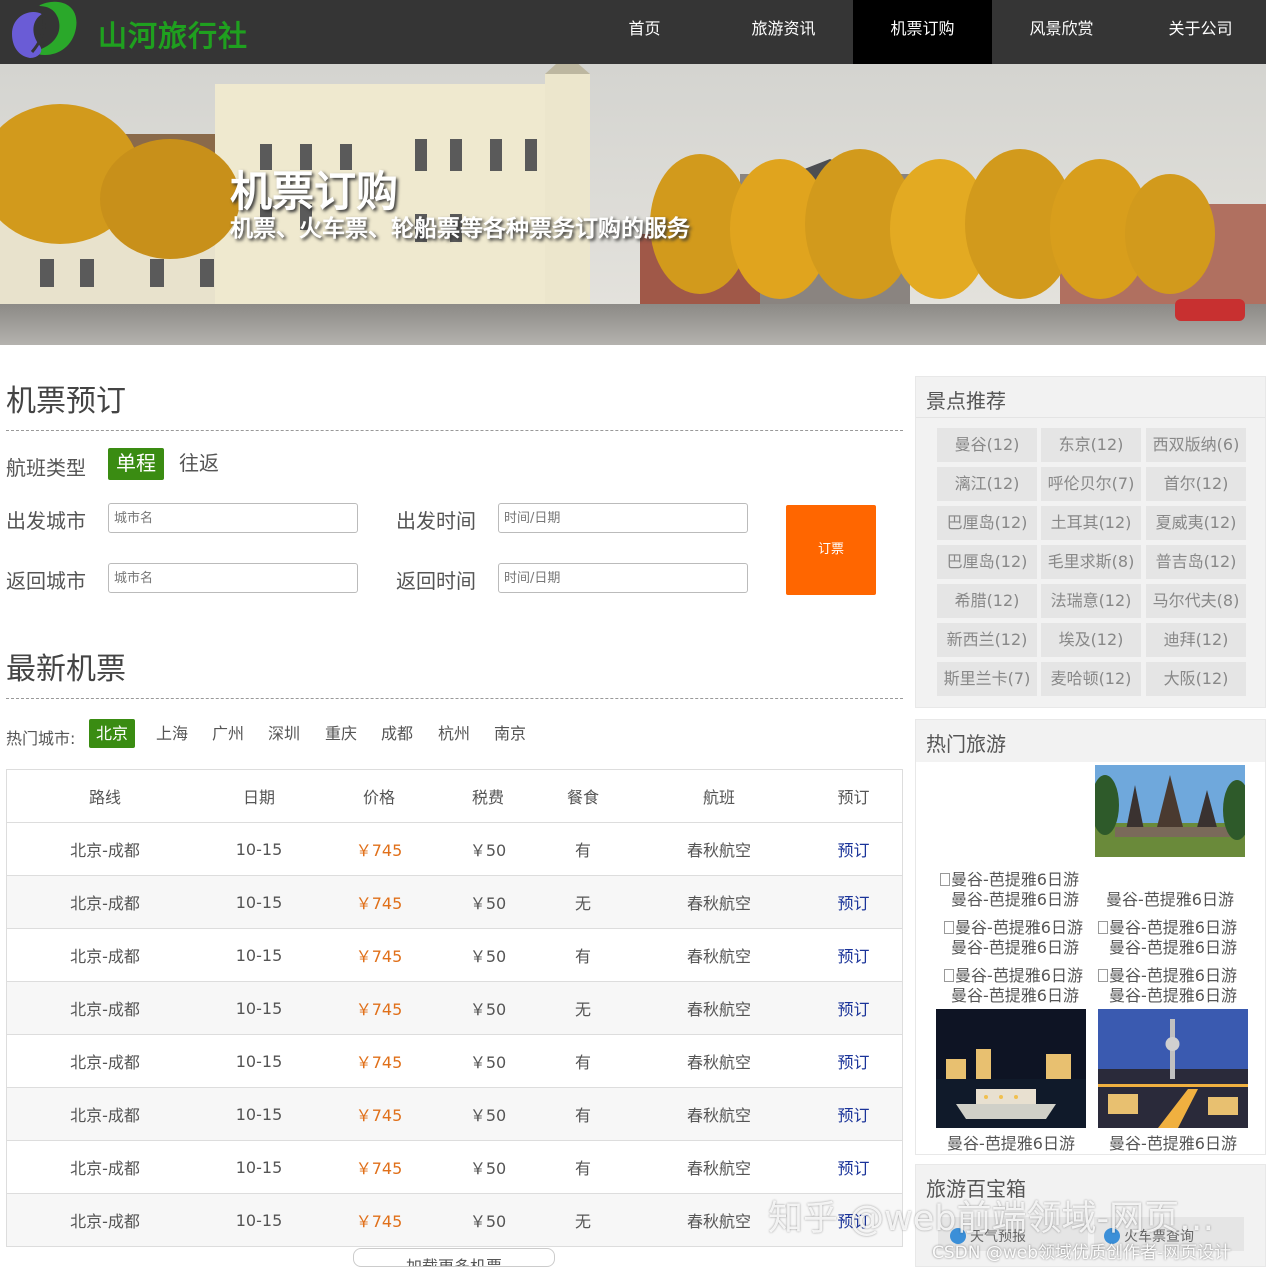 The width and height of the screenshot is (1266, 1267). Describe the element at coordinates (987, 679) in the screenshot. I see `spot-tag: 斯里兰卡(7)` at that location.